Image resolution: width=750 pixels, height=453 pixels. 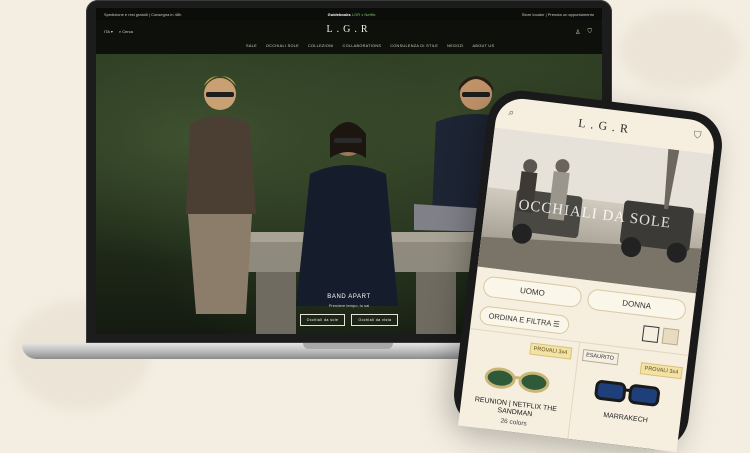 I want to click on background-shadow, so click(x=680, y=50).